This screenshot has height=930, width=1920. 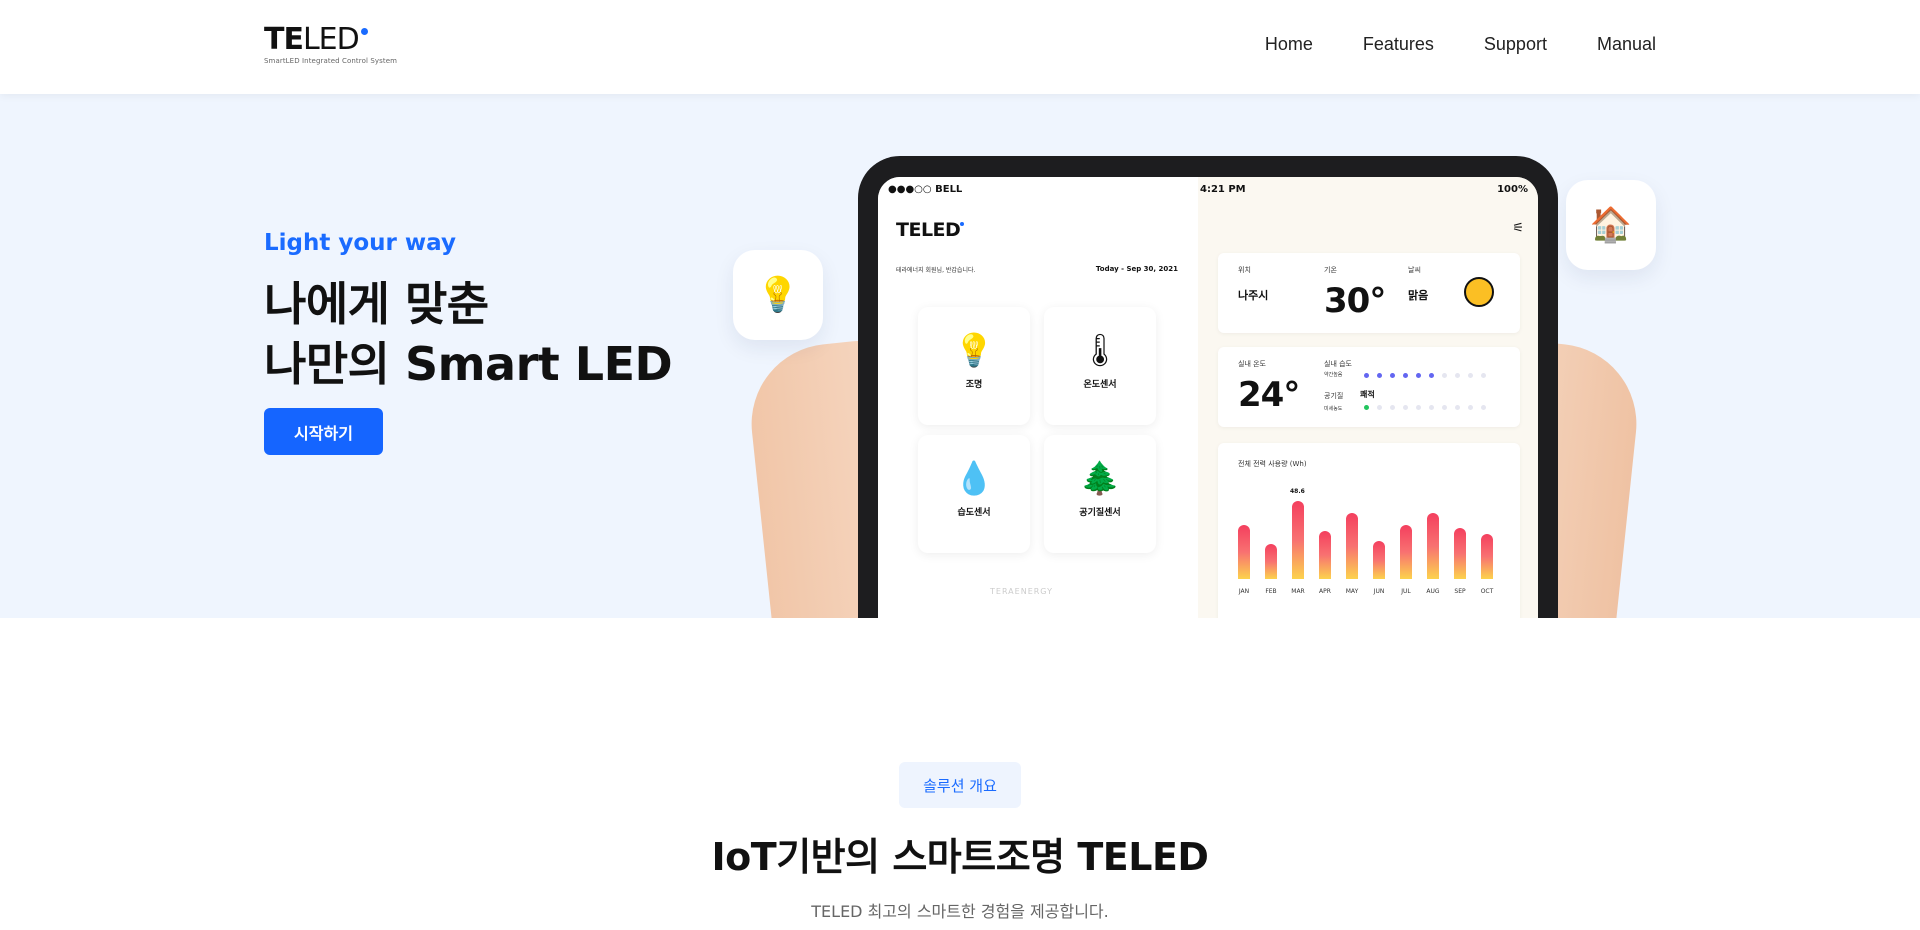 I want to click on section-subtitle: TELED 최고의 스마트한 경험을 제공합니다., so click(x=960, y=911).